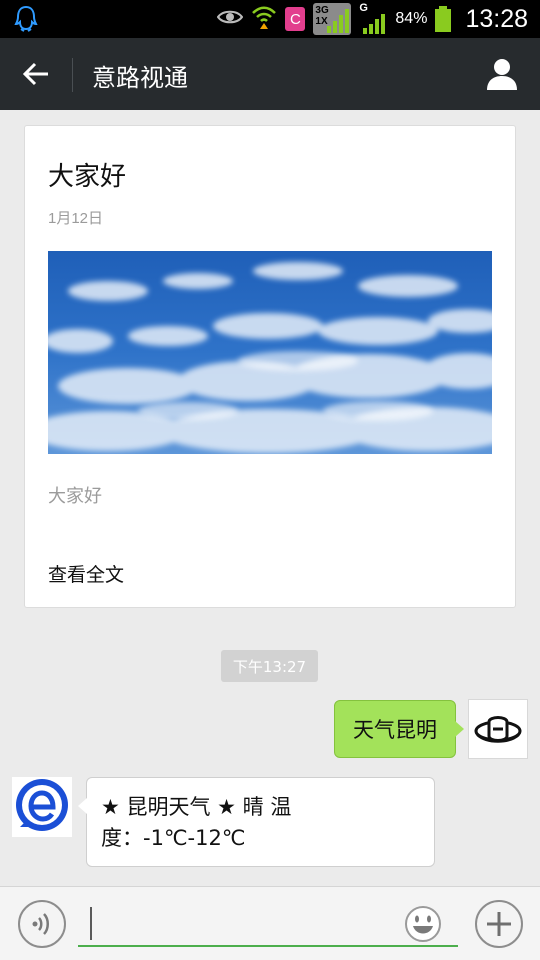 The image size is (540, 960). Describe the element at coordinates (140, 78) in the screenshot. I see `chat-title: 意路视通` at that location.